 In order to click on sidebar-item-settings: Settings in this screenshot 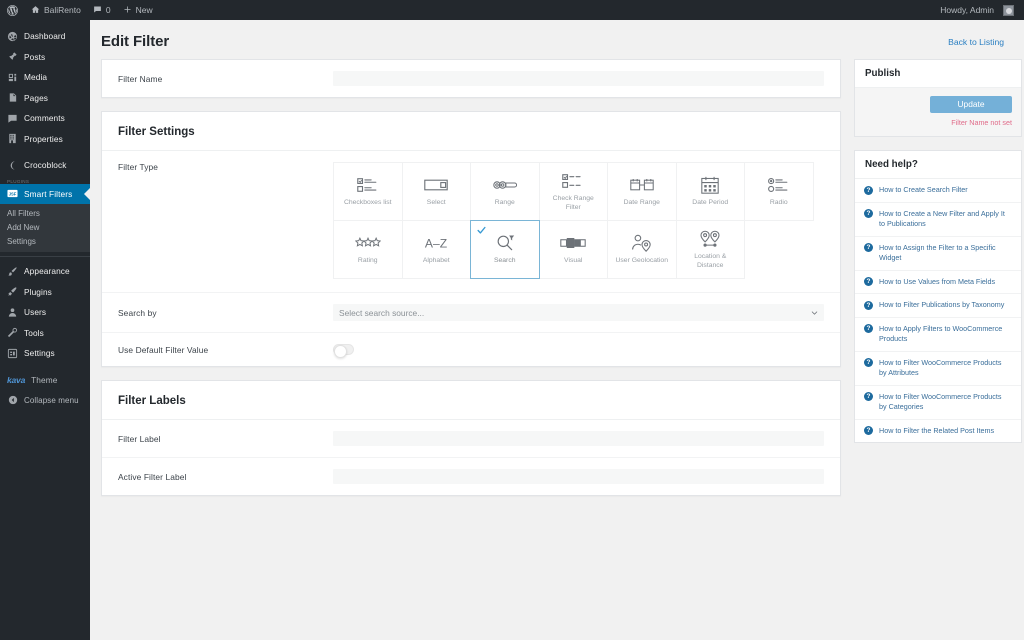, I will do `click(45, 353)`.